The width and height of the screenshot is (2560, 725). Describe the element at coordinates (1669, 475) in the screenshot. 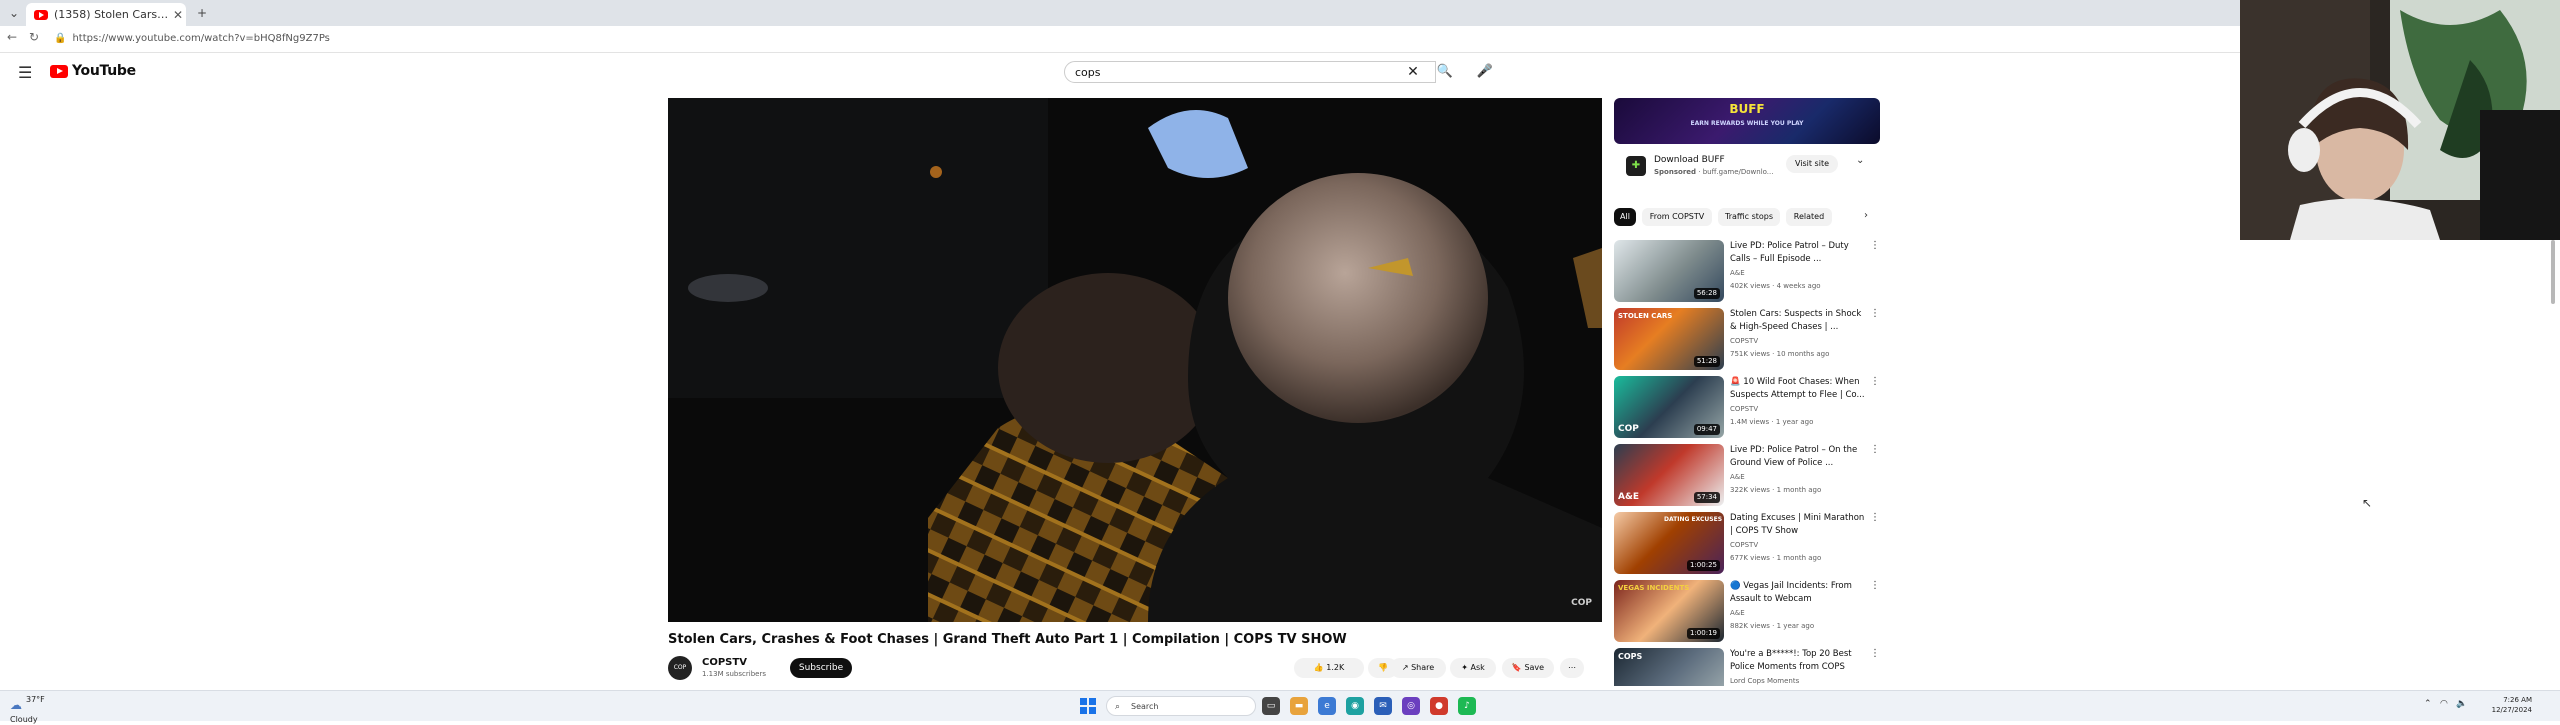

I see `video-thumbnail: A&E 57:34` at that location.